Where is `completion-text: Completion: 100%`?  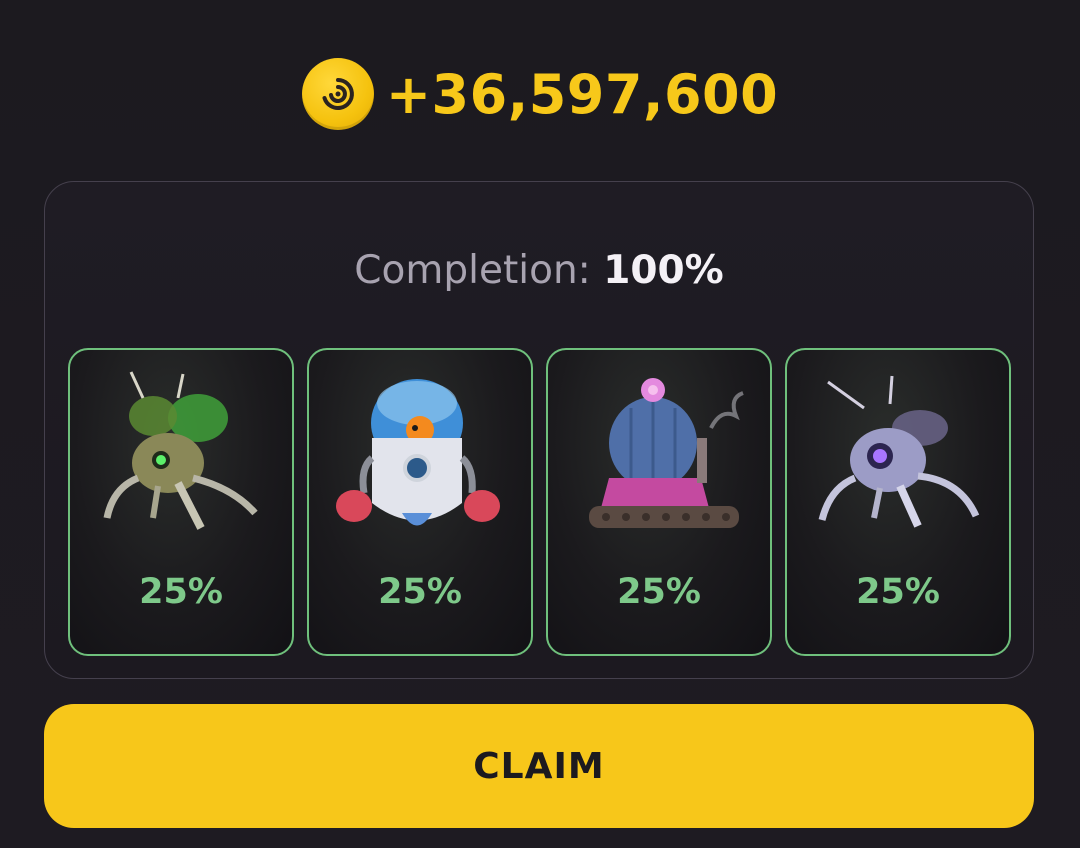
completion-text: Completion: 100% is located at coordinates (539, 270).